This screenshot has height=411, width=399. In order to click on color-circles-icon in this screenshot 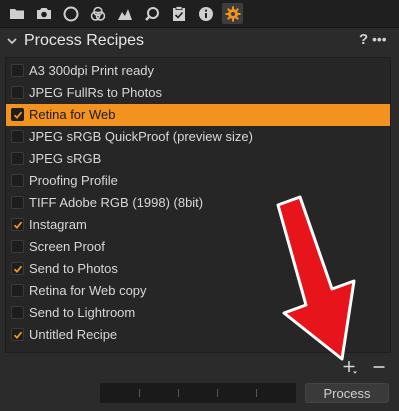, I will do `click(97, 13)`.